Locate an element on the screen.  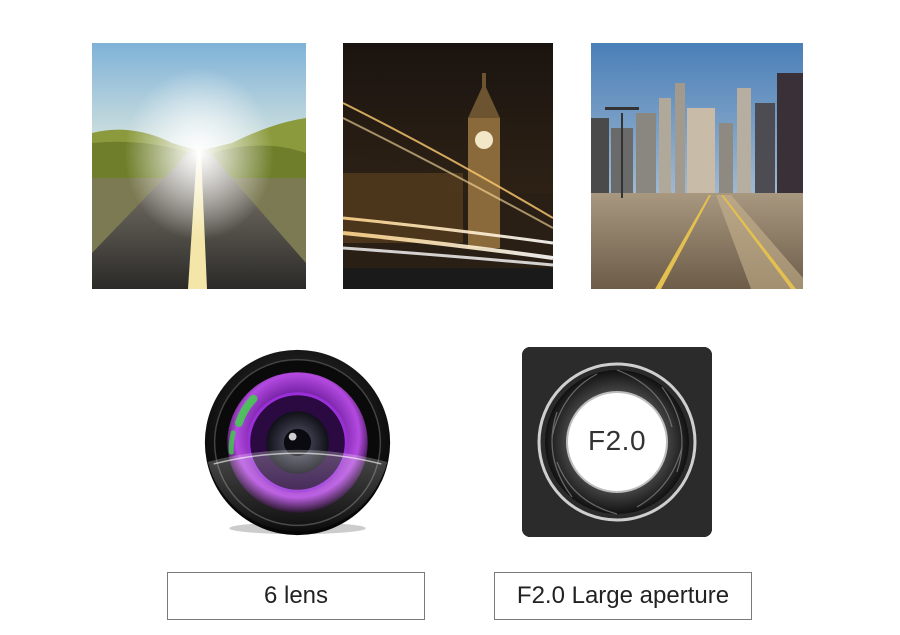
aperture-value-text: F2.0 is located at coordinates (617, 440).